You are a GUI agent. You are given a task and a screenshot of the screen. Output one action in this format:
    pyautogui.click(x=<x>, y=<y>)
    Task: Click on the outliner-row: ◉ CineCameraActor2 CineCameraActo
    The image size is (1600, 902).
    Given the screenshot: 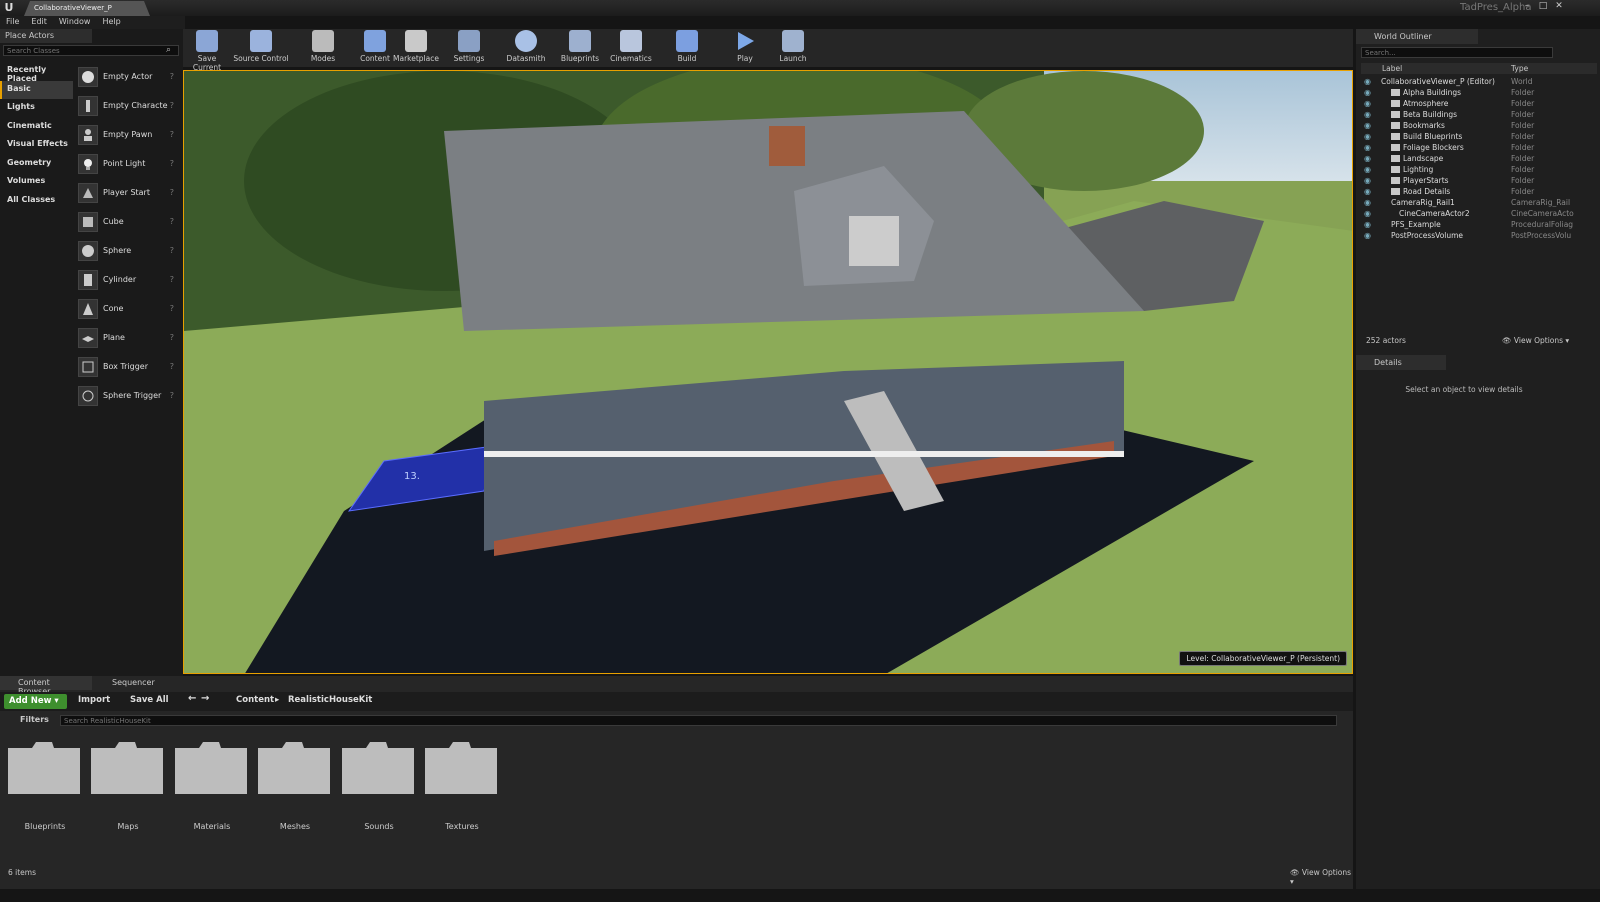 What is the action you would take?
    pyautogui.click(x=1479, y=214)
    